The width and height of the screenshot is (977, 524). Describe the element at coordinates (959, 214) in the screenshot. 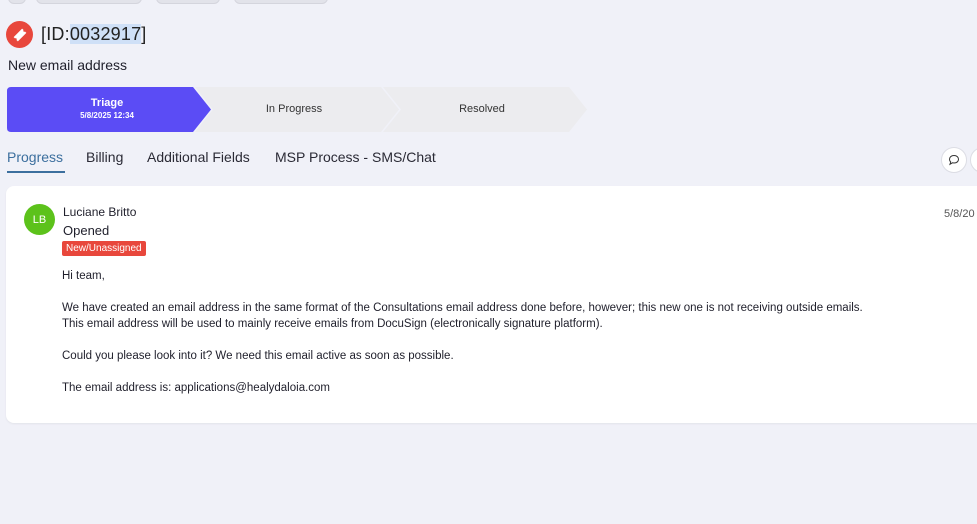

I see `entry-date: 5/8/20` at that location.